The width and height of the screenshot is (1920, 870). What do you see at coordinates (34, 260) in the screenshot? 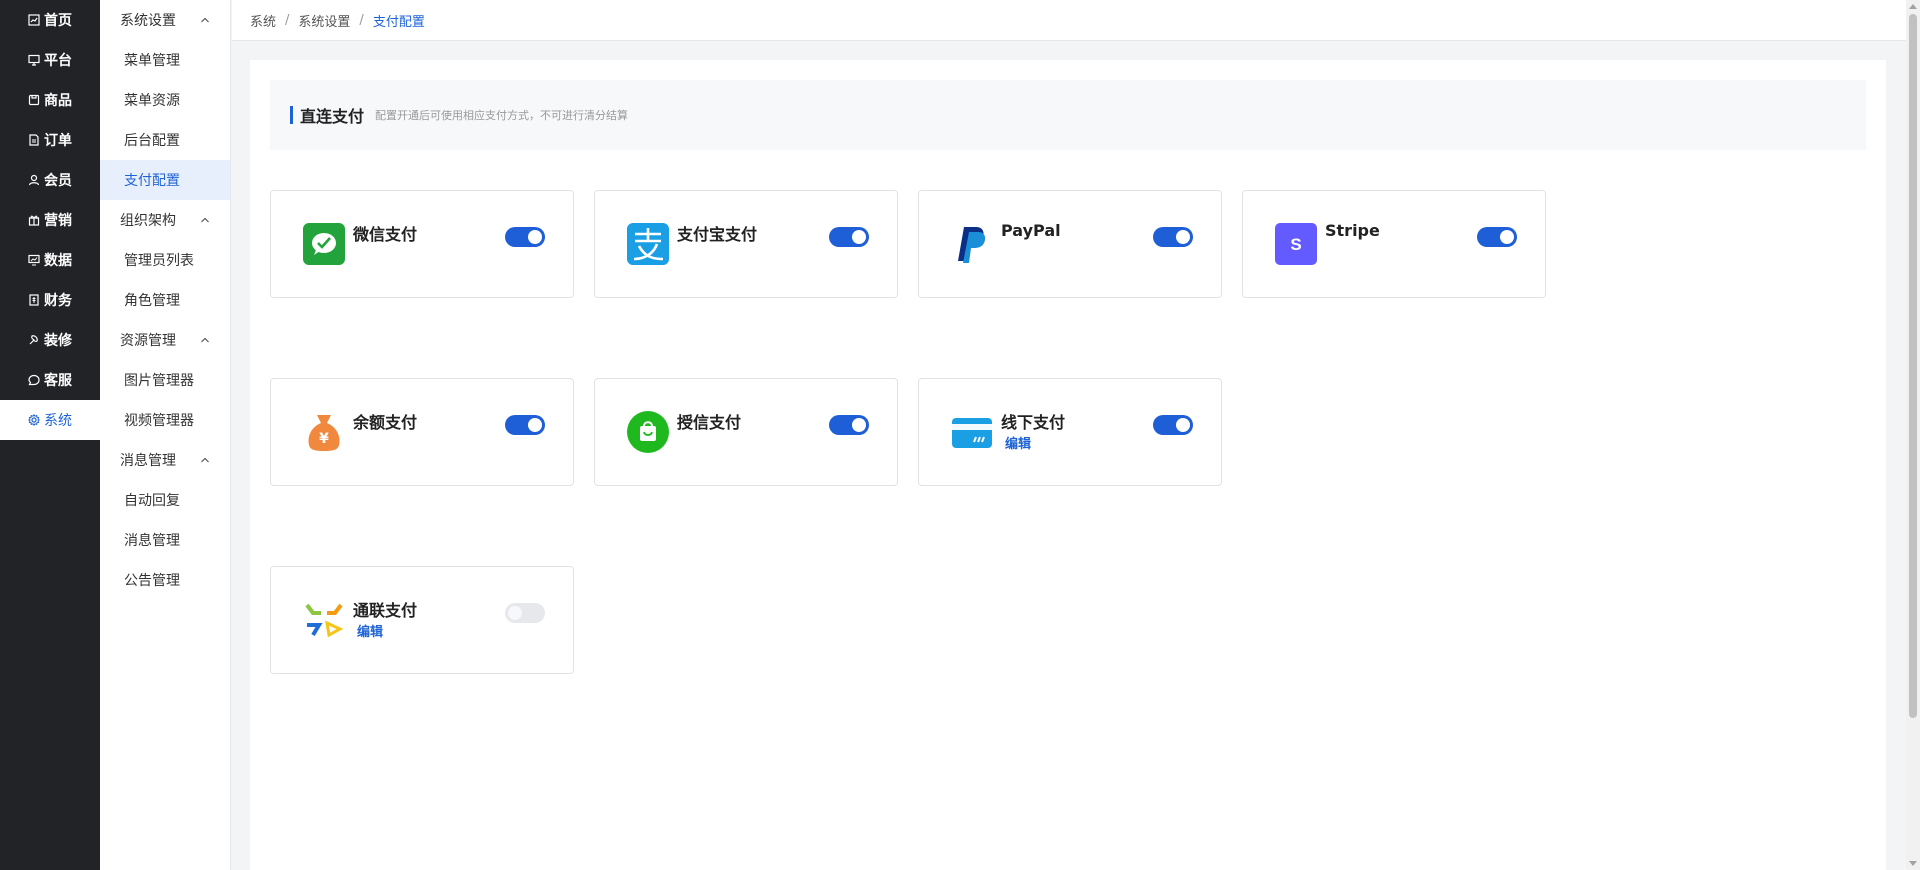
I see `chart-icon` at bounding box center [34, 260].